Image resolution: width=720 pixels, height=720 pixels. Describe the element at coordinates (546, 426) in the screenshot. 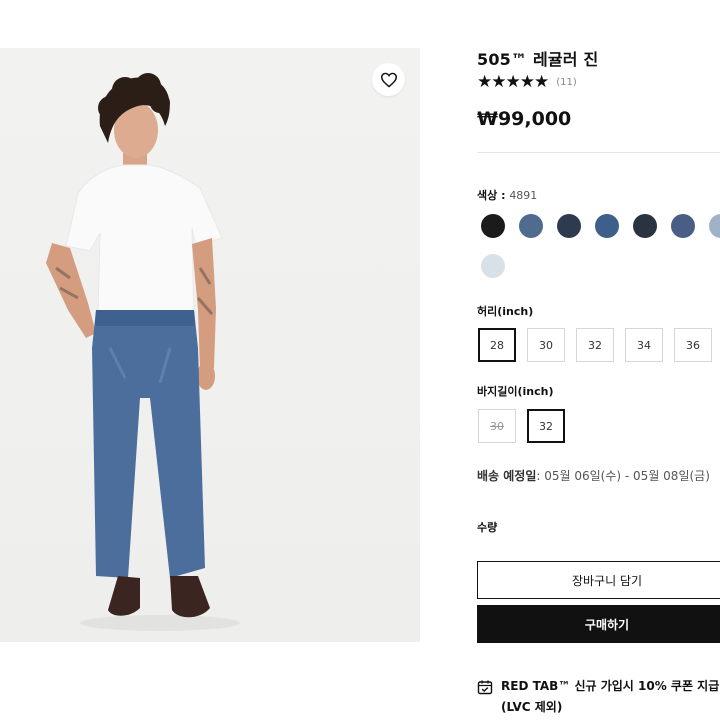

I see `length-size-32: 32` at that location.